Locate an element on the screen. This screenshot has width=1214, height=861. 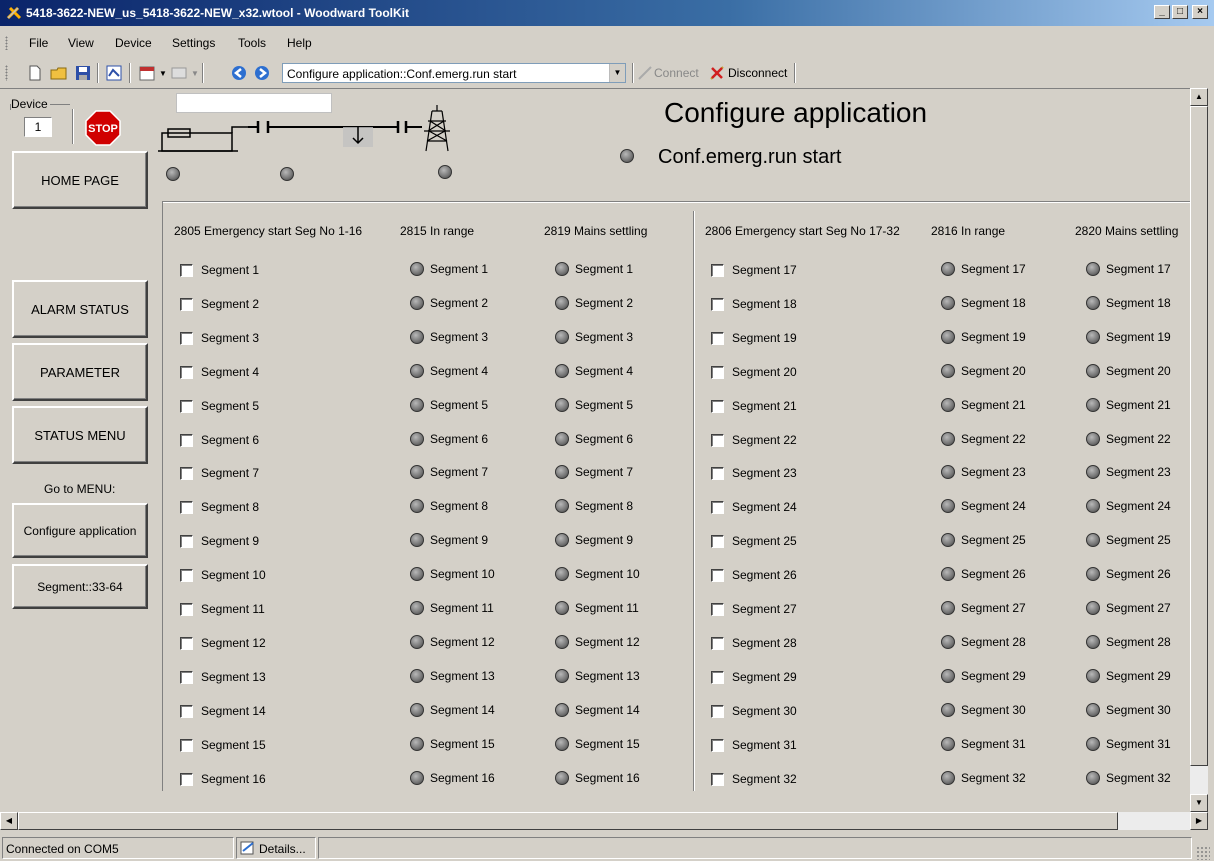
right-emergency-start-checkbox: Segment 20 is located at coordinates (754, 372).